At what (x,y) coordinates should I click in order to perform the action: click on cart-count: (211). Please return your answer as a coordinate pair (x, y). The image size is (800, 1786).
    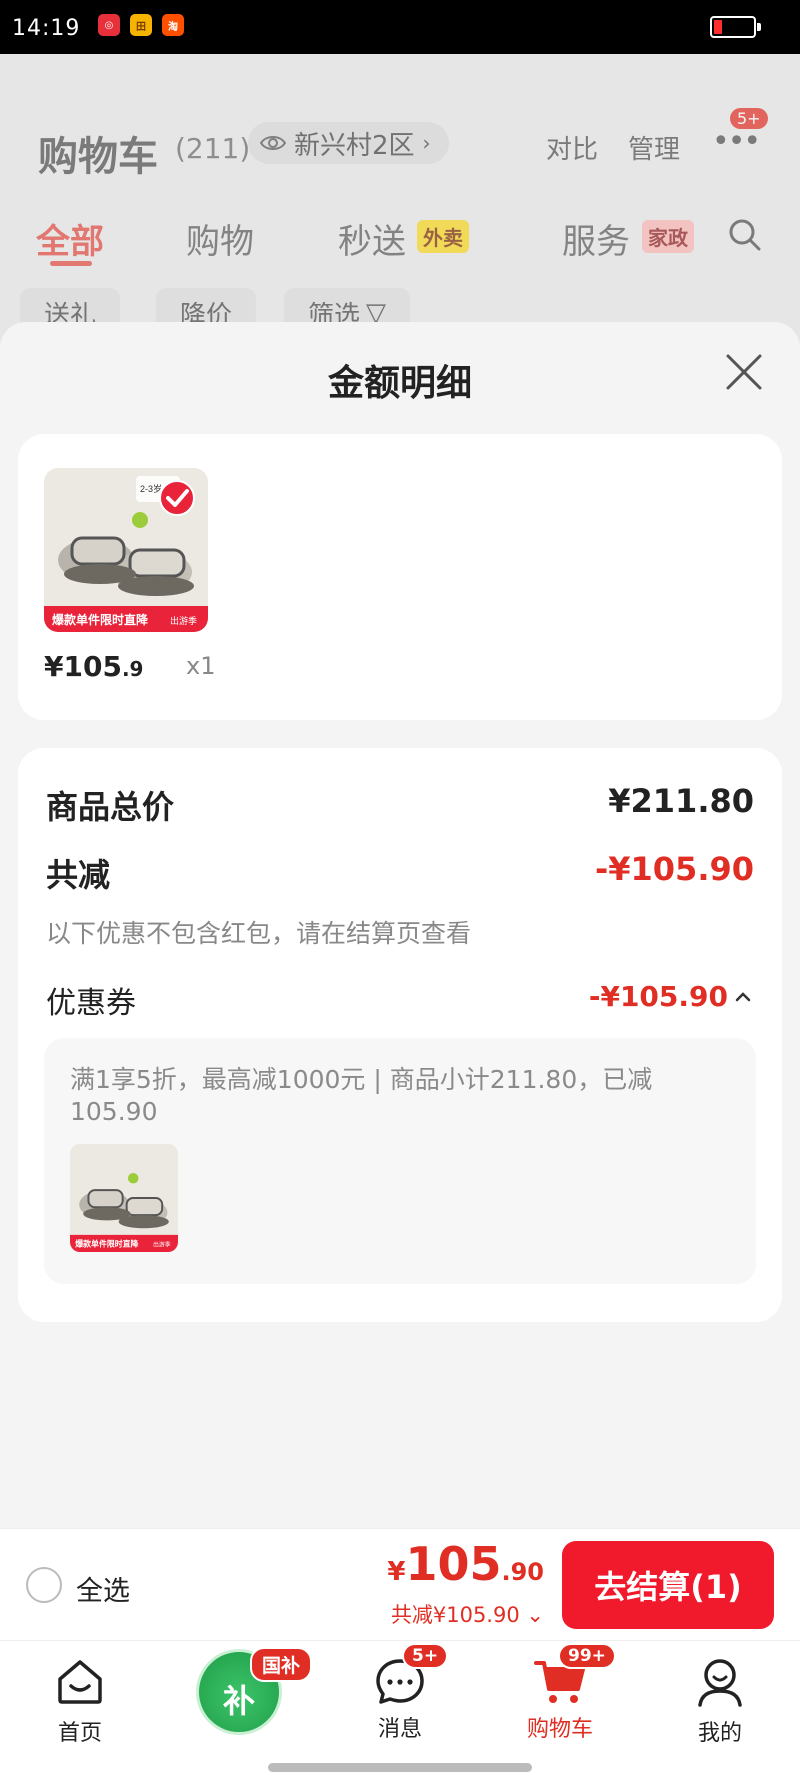
    Looking at the image, I should click on (213, 148).